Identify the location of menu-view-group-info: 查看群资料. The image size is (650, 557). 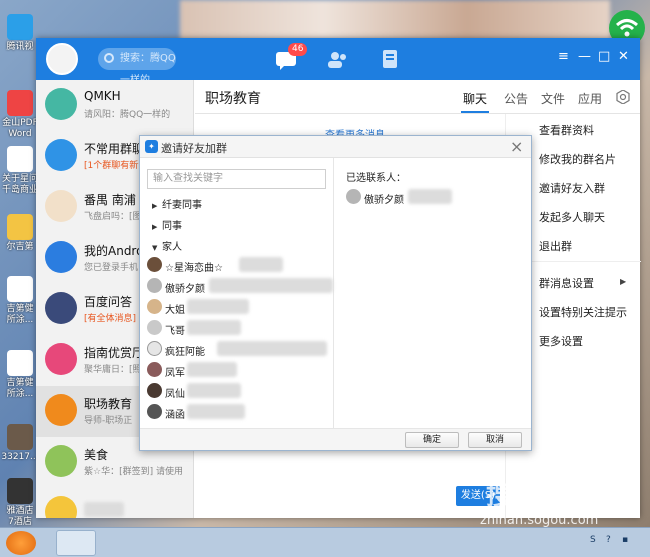
(566, 130).